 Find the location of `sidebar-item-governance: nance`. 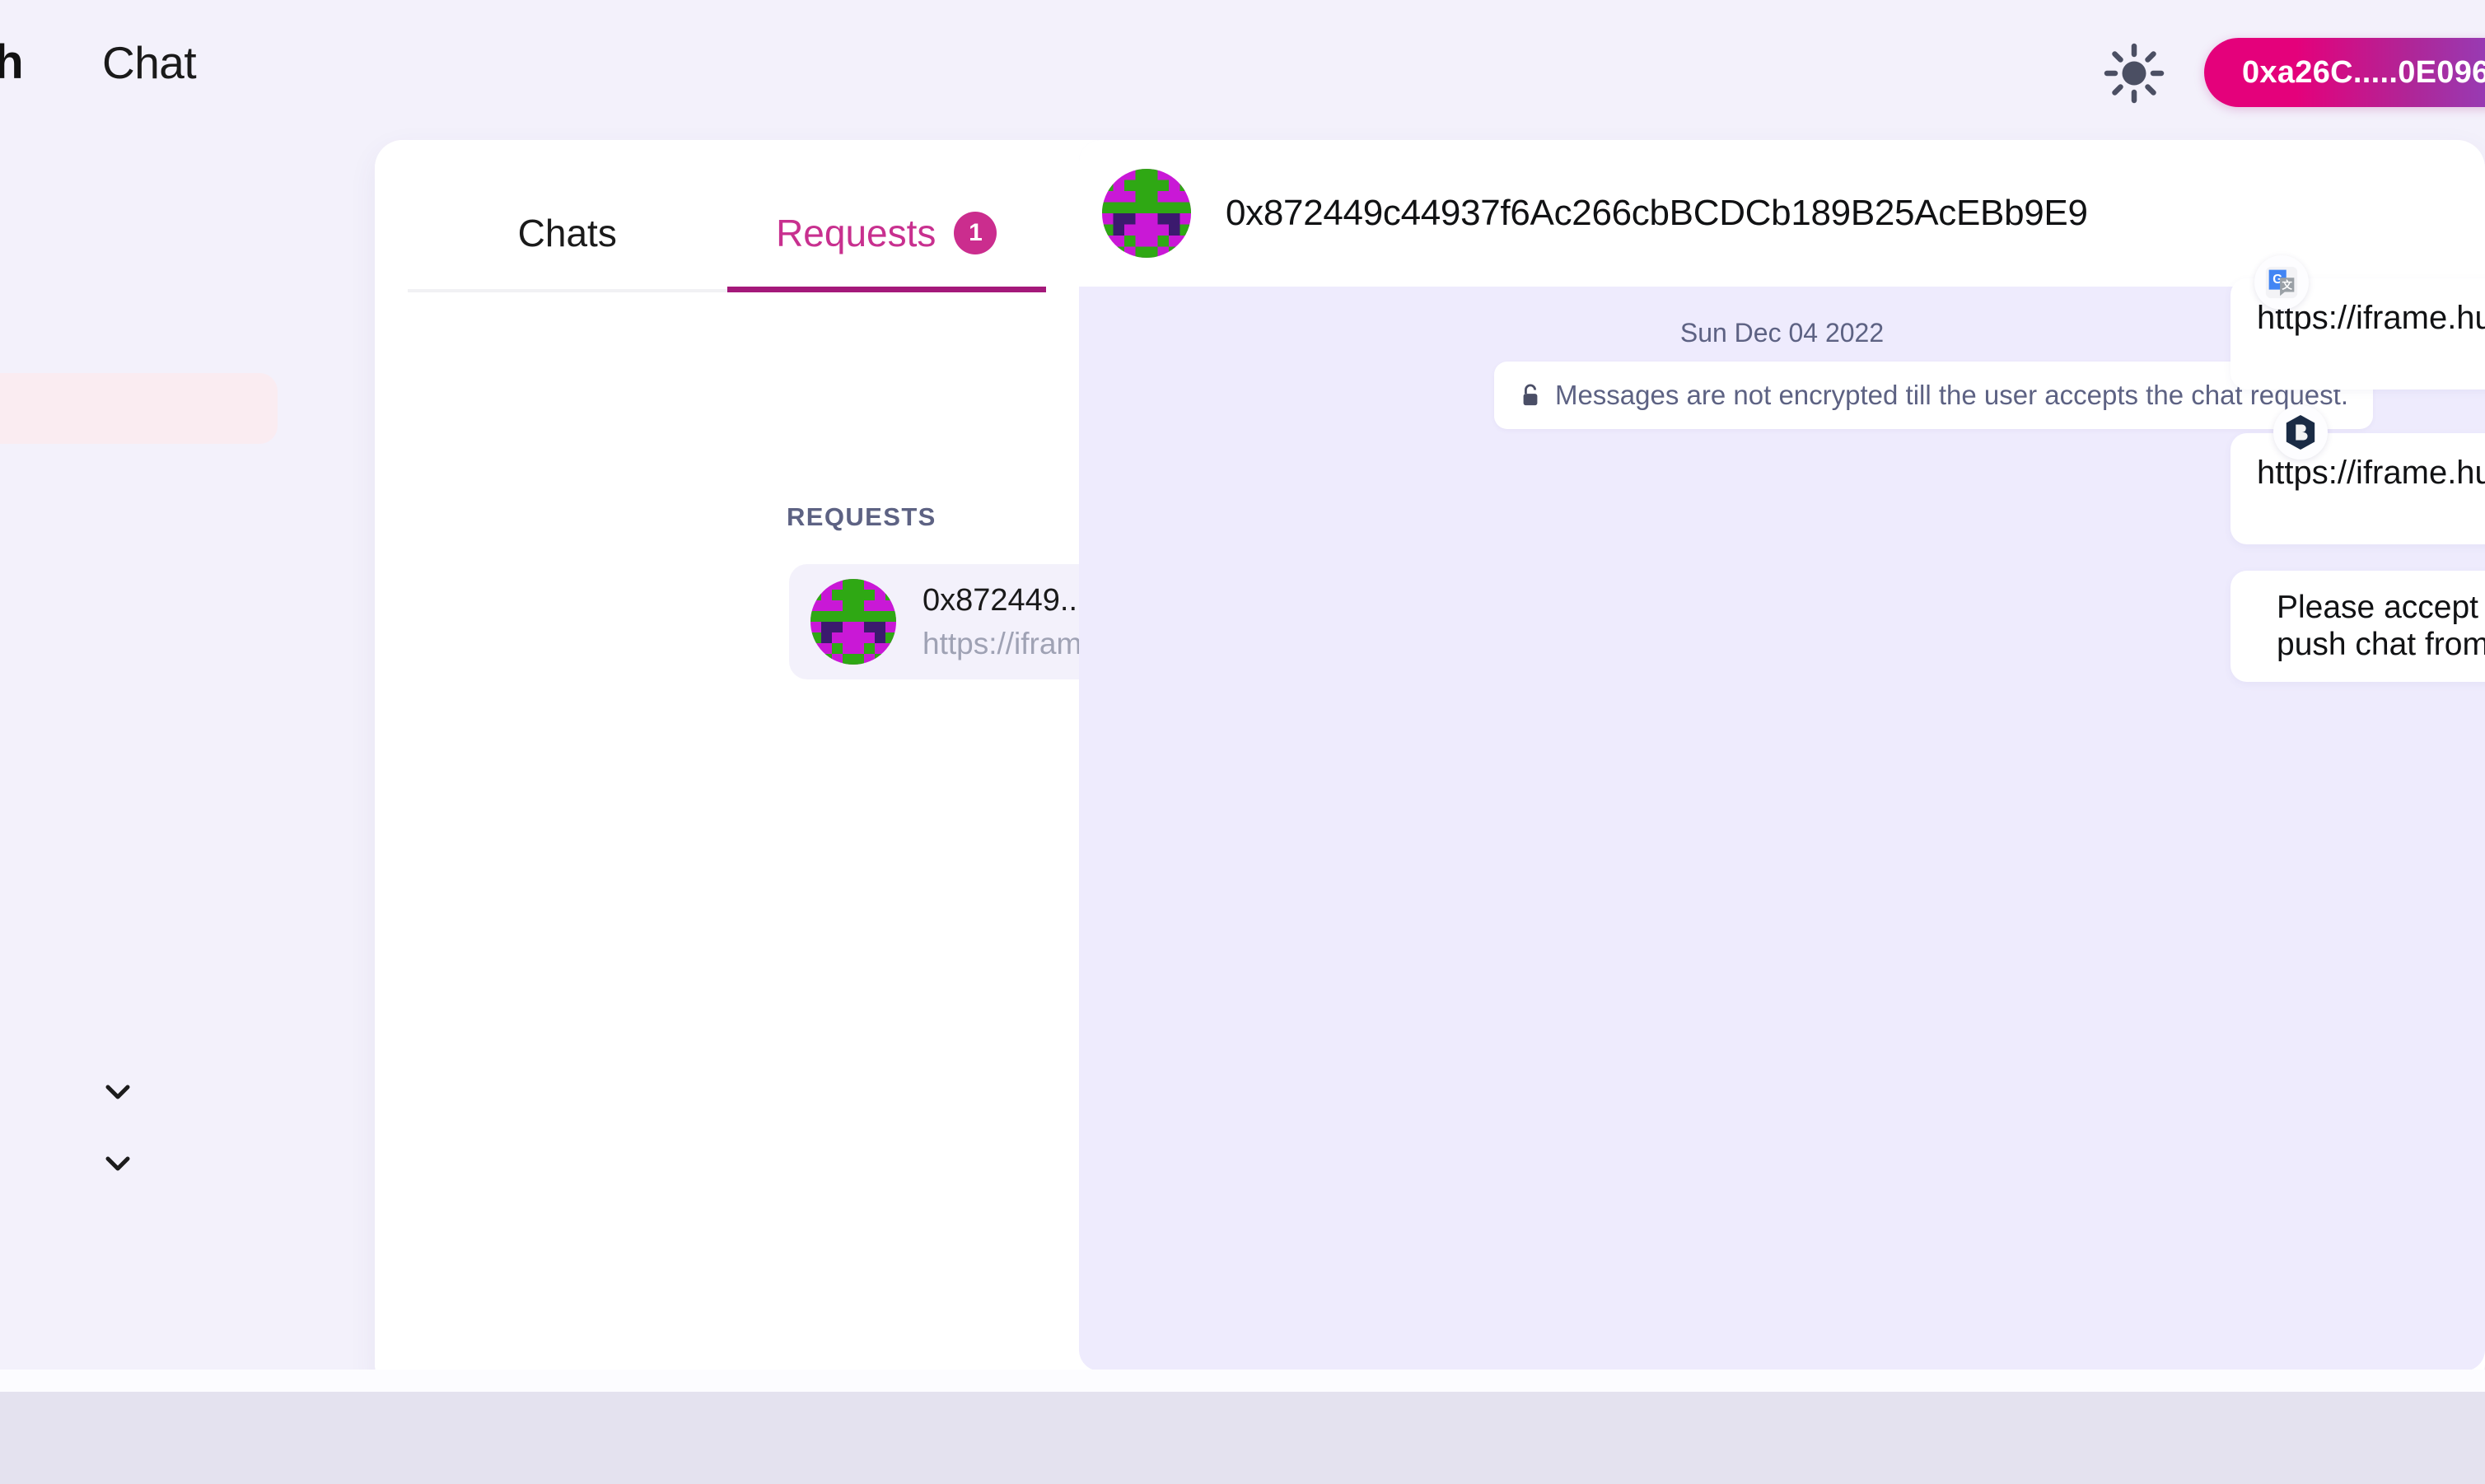

sidebar-item-governance: nance is located at coordinates (142, 1032).